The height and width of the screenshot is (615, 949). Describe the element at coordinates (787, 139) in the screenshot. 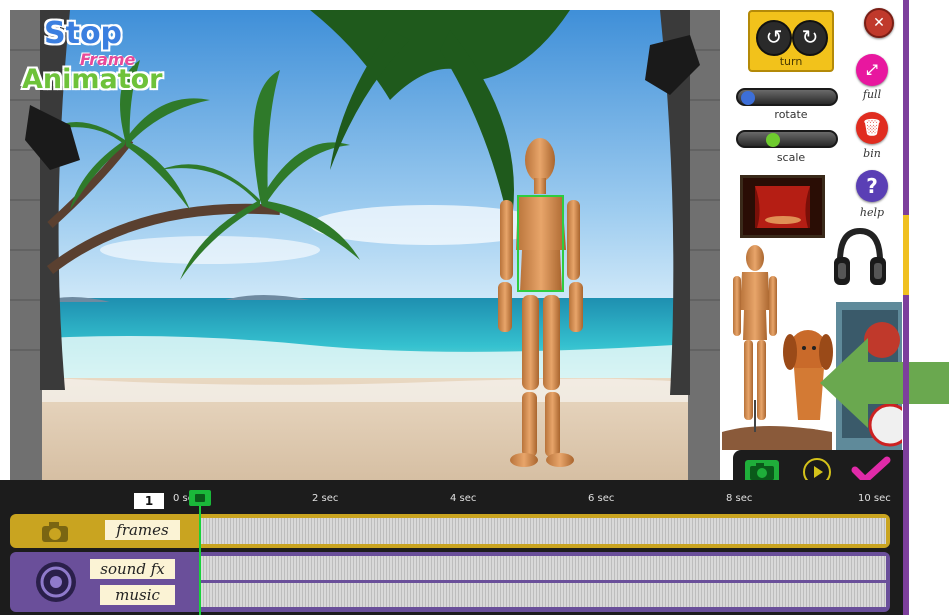

I see `scale-slider` at that location.